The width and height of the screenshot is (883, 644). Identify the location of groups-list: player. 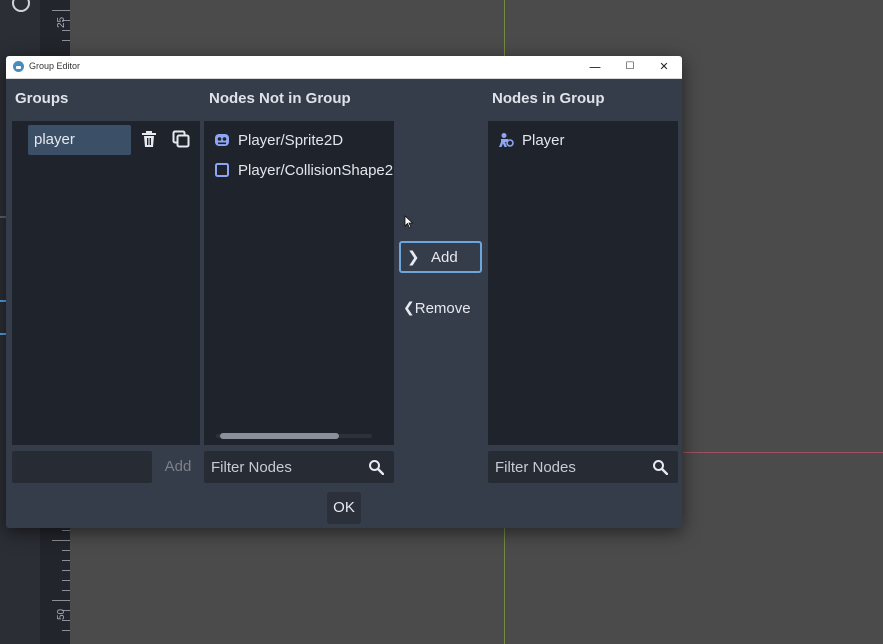
(106, 283).